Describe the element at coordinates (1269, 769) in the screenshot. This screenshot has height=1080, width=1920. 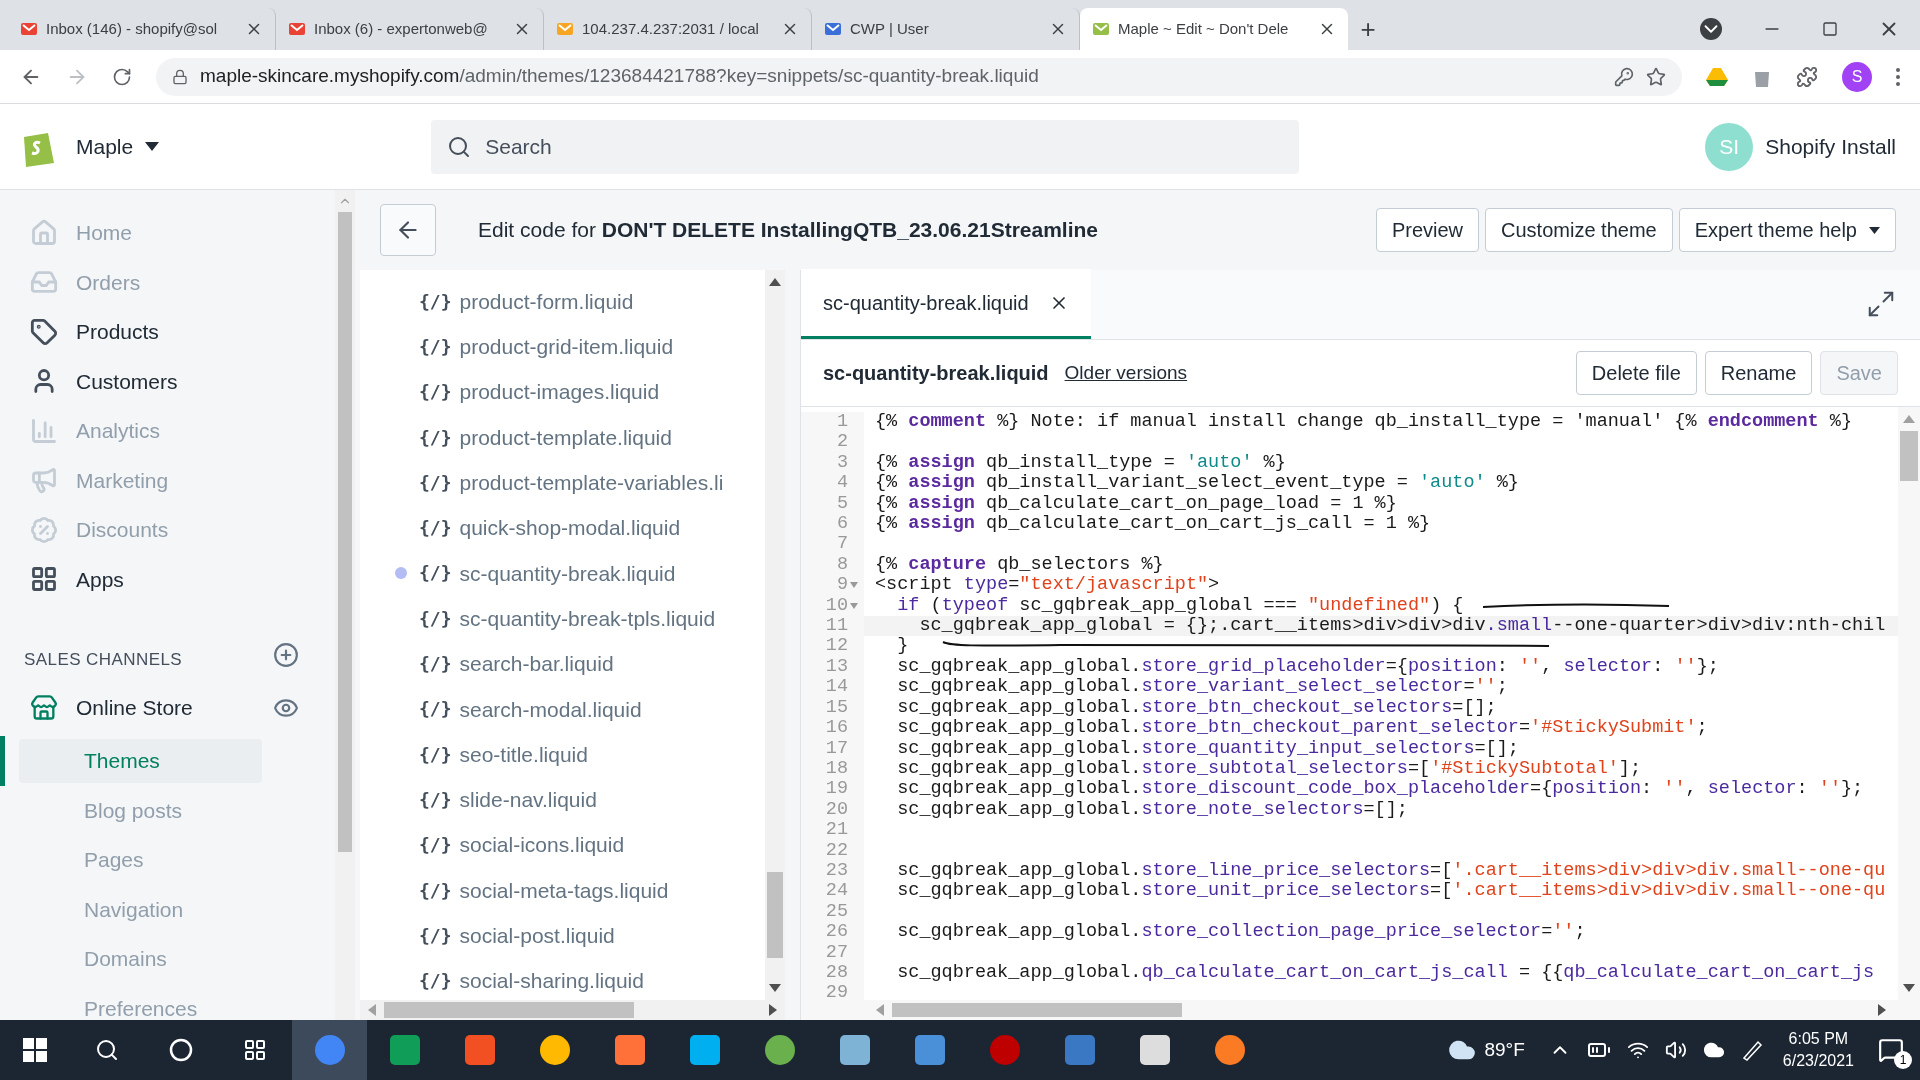
I see `code-line: sc_gqbreak_app_global.store_subtotal_selectors=['#StickySubtotal'];` at that location.